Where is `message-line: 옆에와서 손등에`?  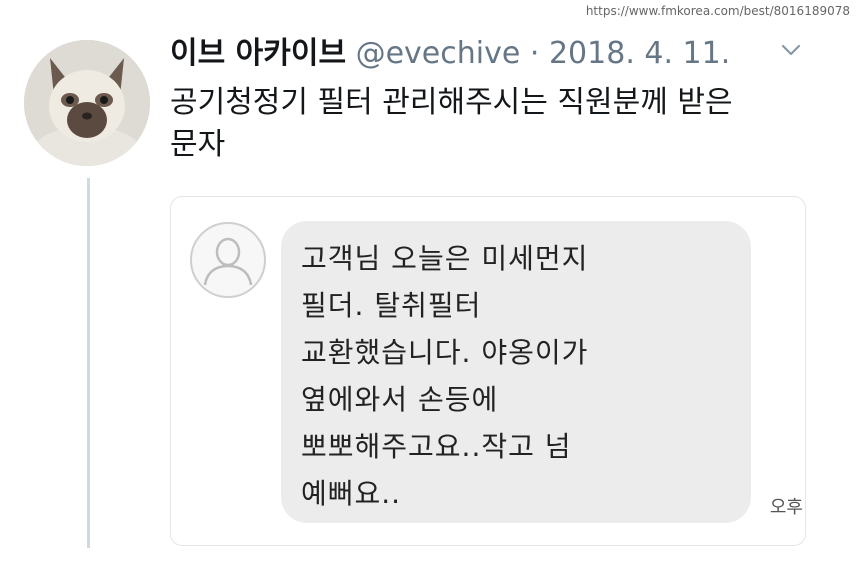 message-line: 옆에와서 손등에 is located at coordinates (400, 399).